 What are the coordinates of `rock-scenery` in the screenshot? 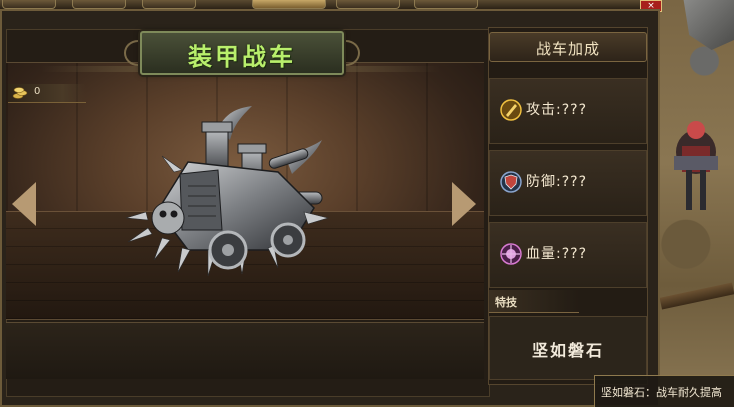 It's located at (708, 25).